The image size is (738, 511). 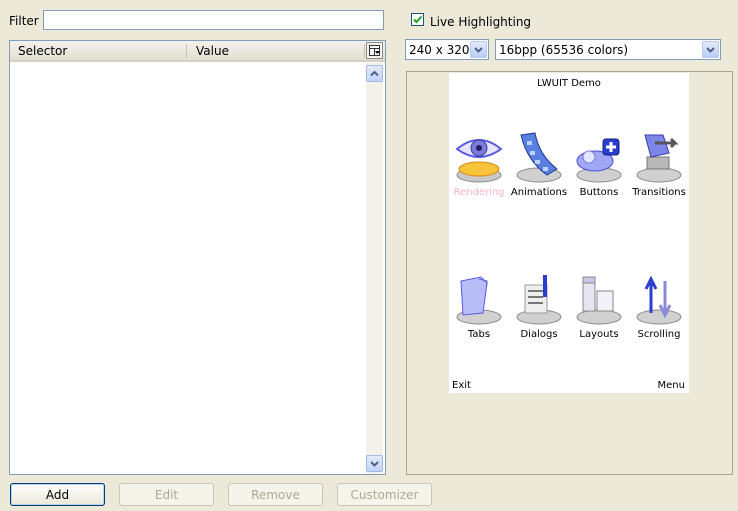 What do you see at coordinates (599, 334) in the screenshot?
I see `menu-label: Layouts` at bounding box center [599, 334].